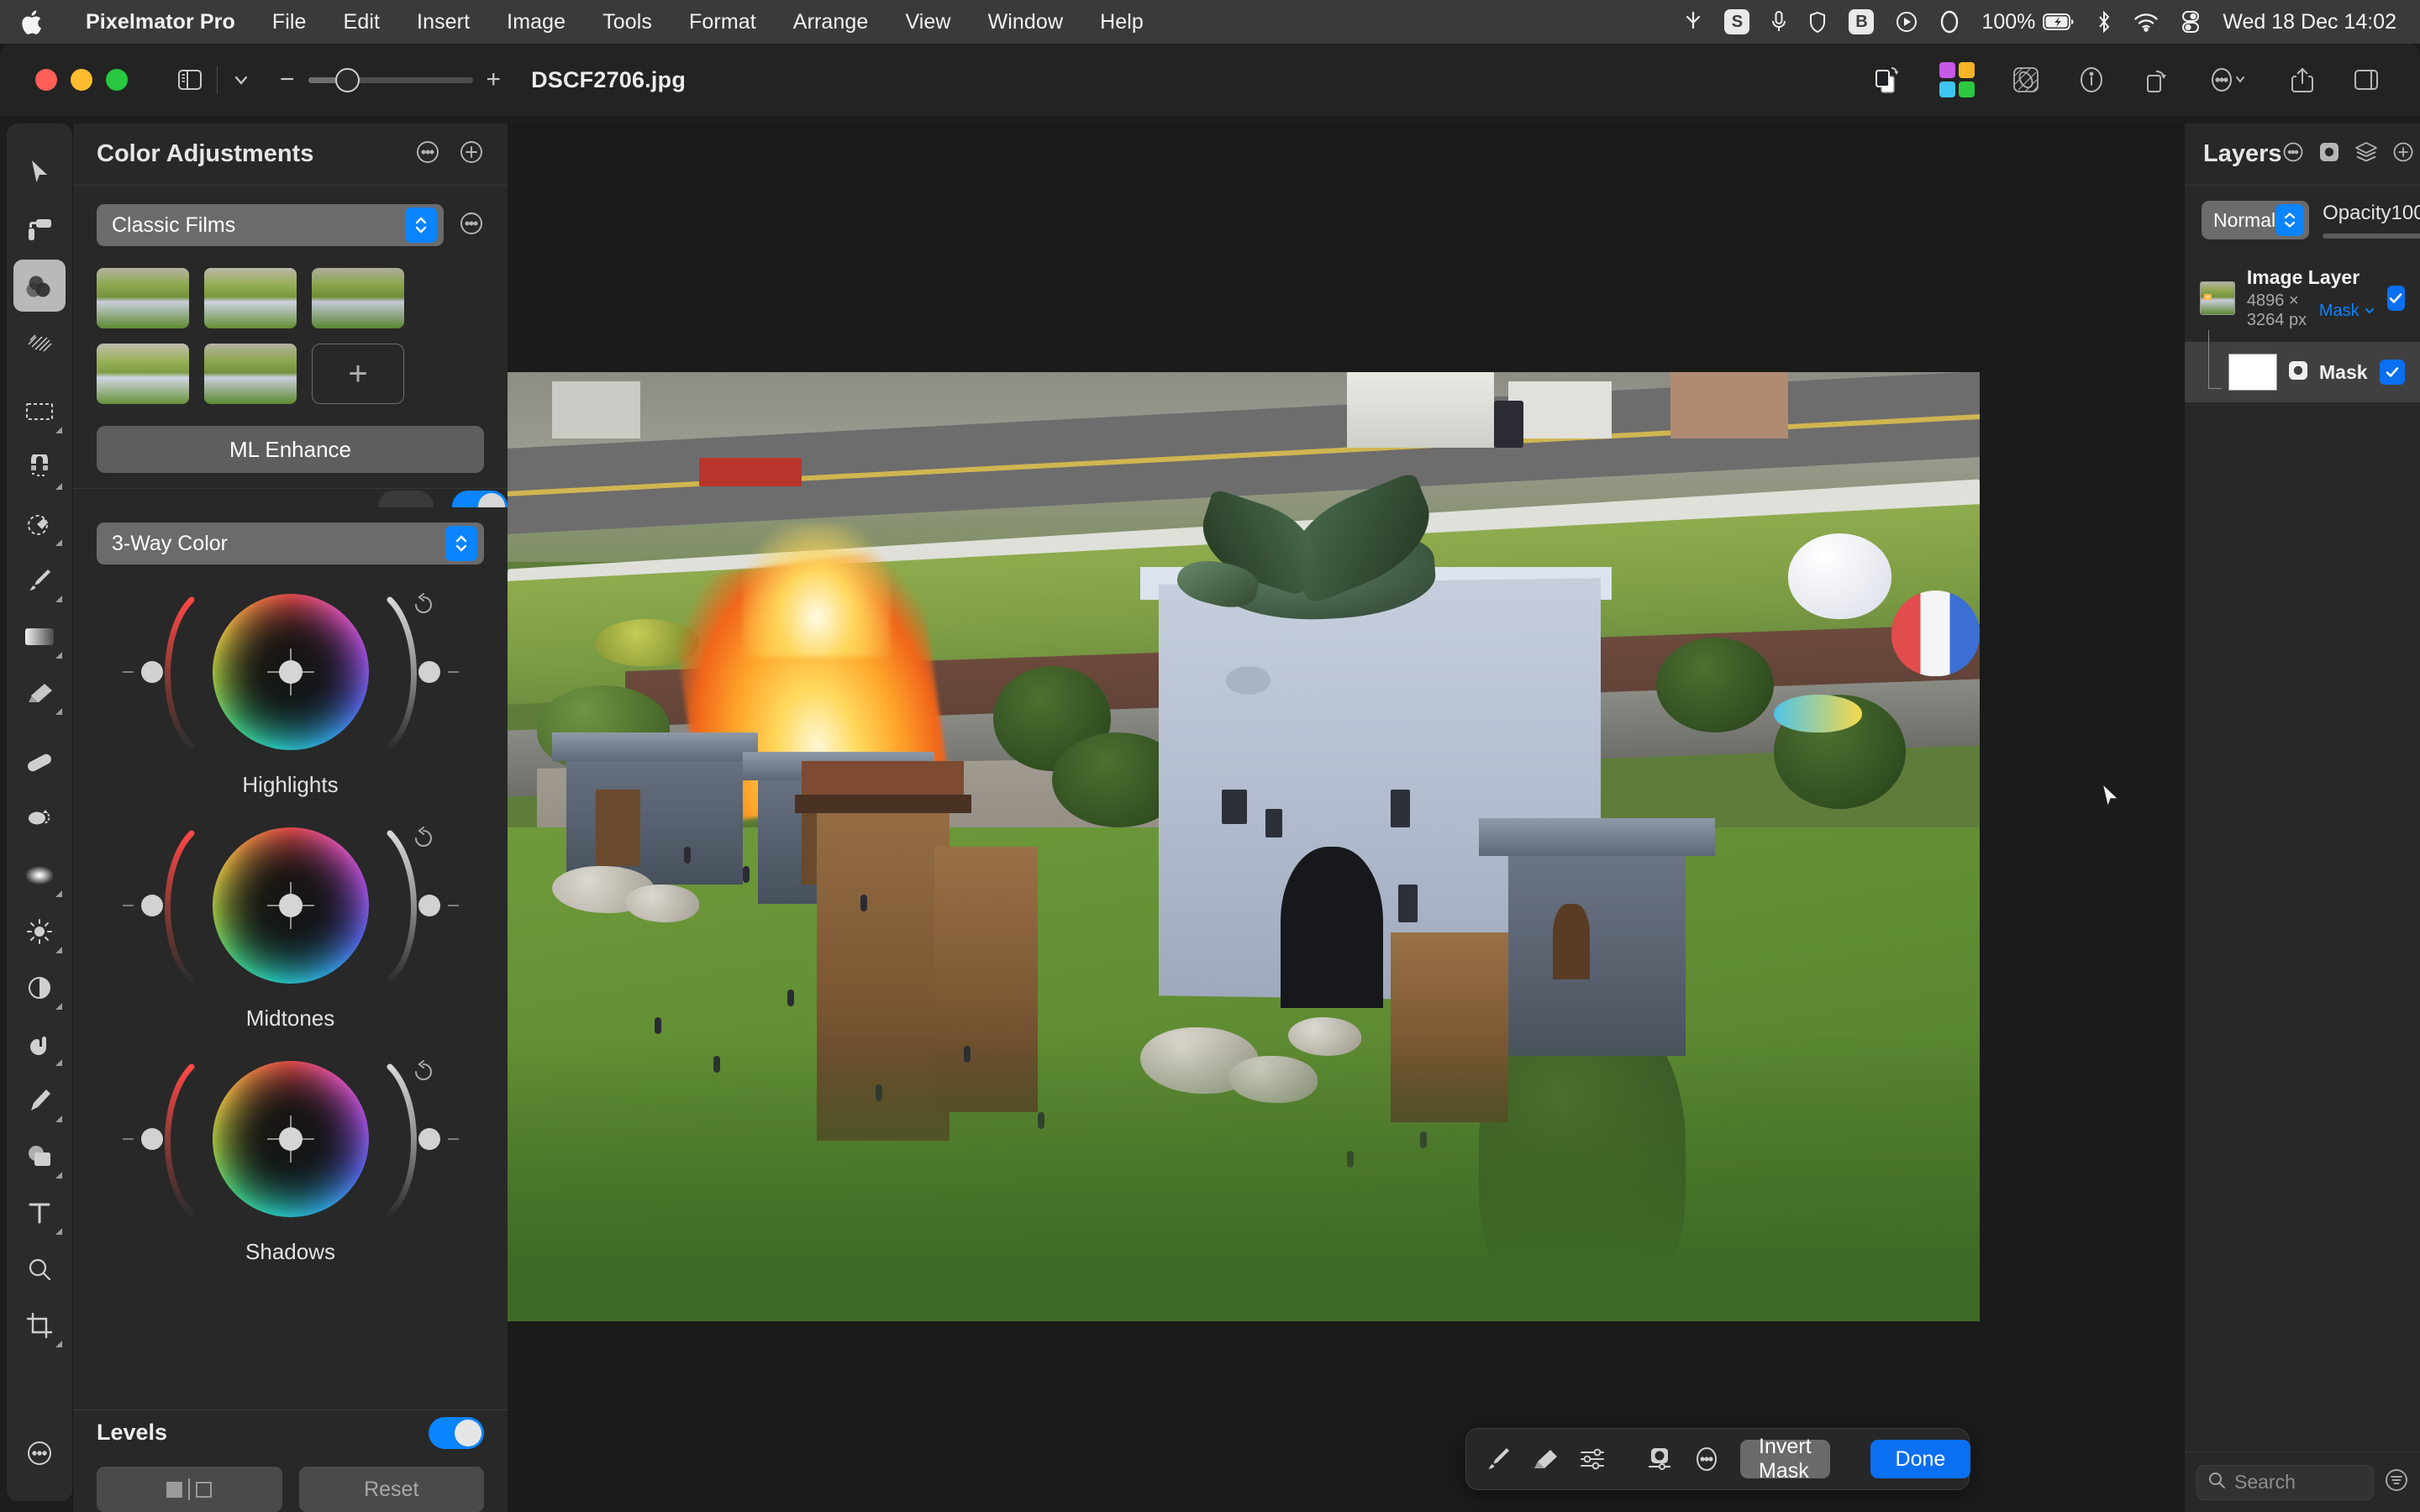 The height and width of the screenshot is (1512, 2420). Describe the element at coordinates (1921, 1459) in the screenshot. I see `done-button: Done` at that location.